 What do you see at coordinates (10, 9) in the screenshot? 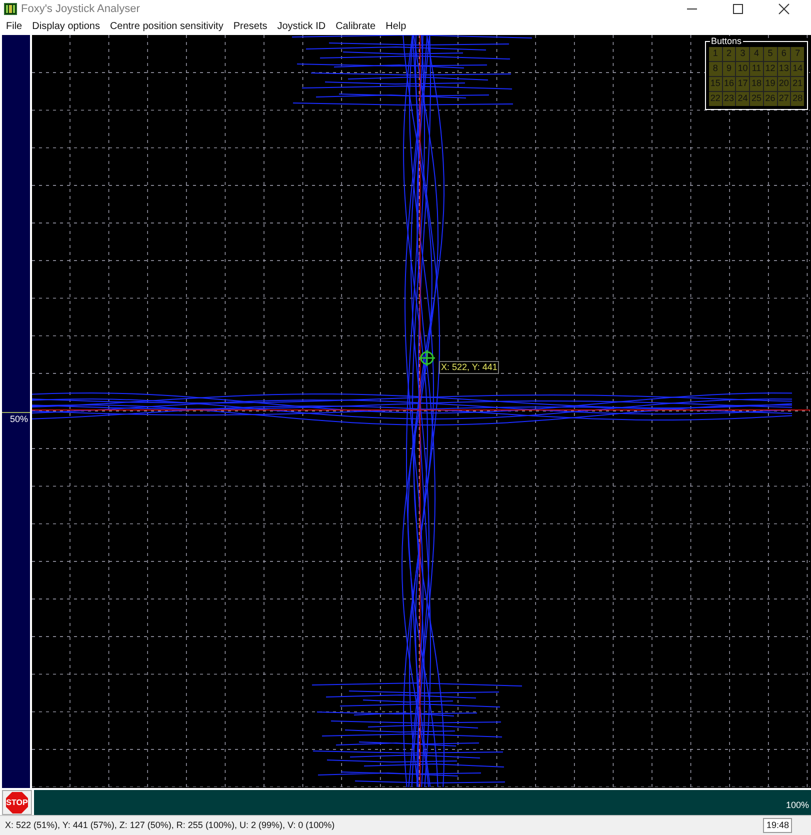
I see `app-icon` at bounding box center [10, 9].